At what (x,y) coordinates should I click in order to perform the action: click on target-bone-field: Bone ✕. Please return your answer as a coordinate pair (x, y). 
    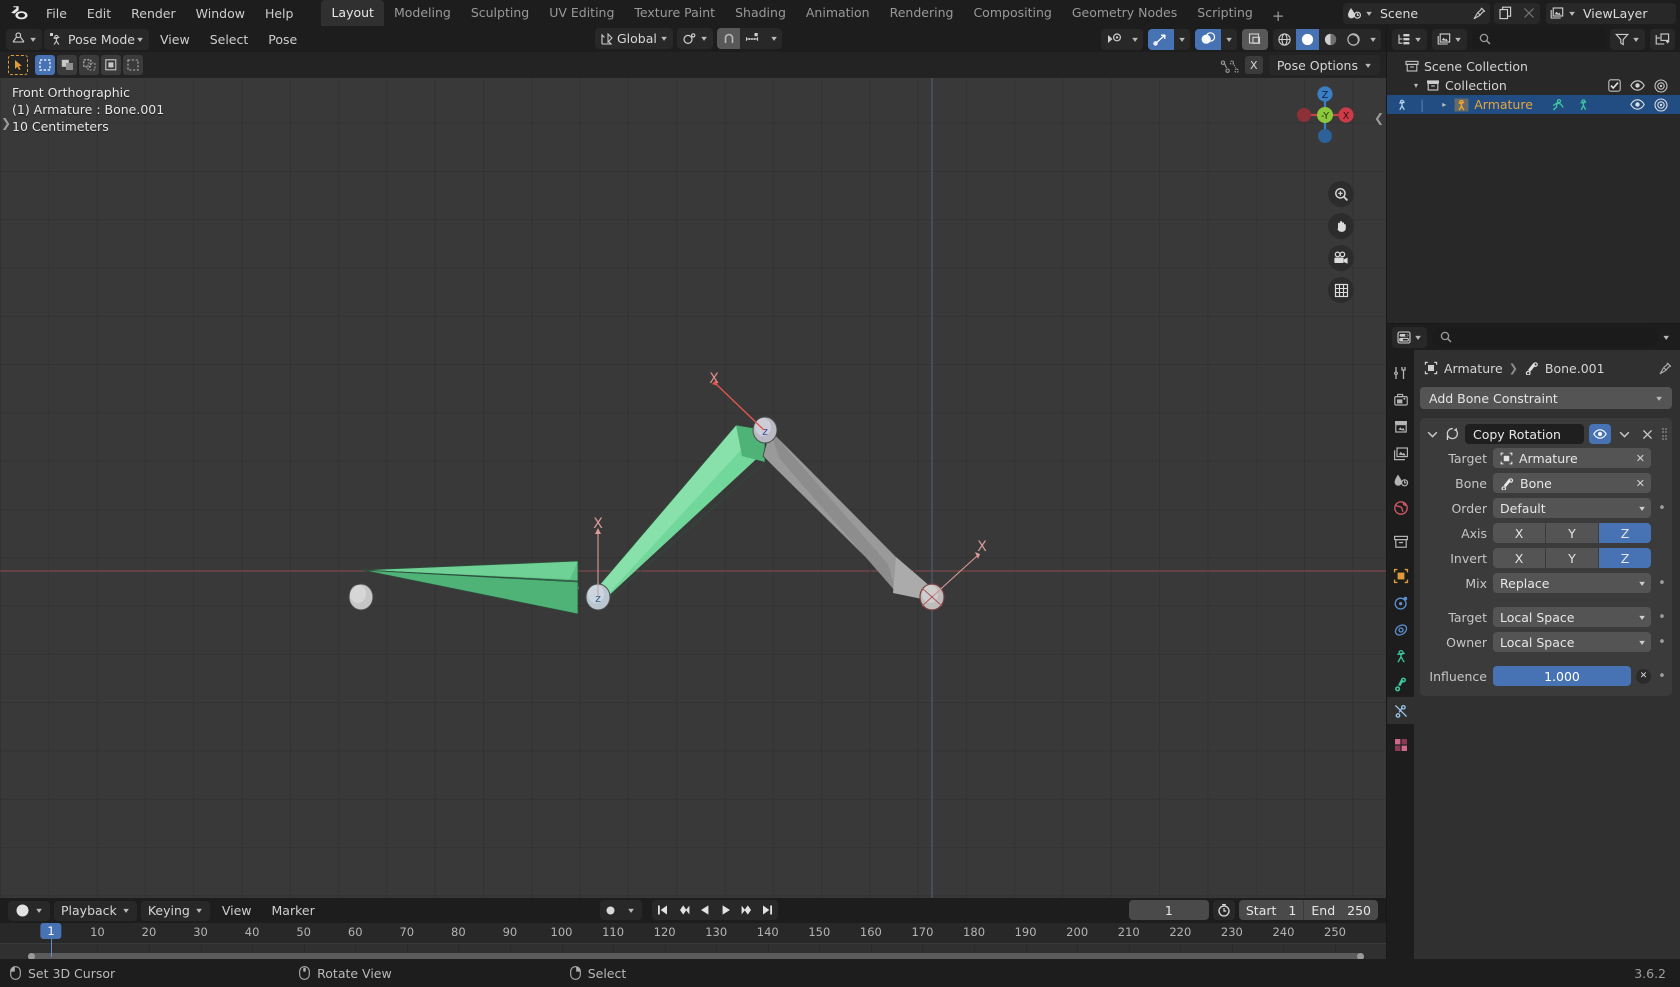
    Looking at the image, I should click on (1572, 483).